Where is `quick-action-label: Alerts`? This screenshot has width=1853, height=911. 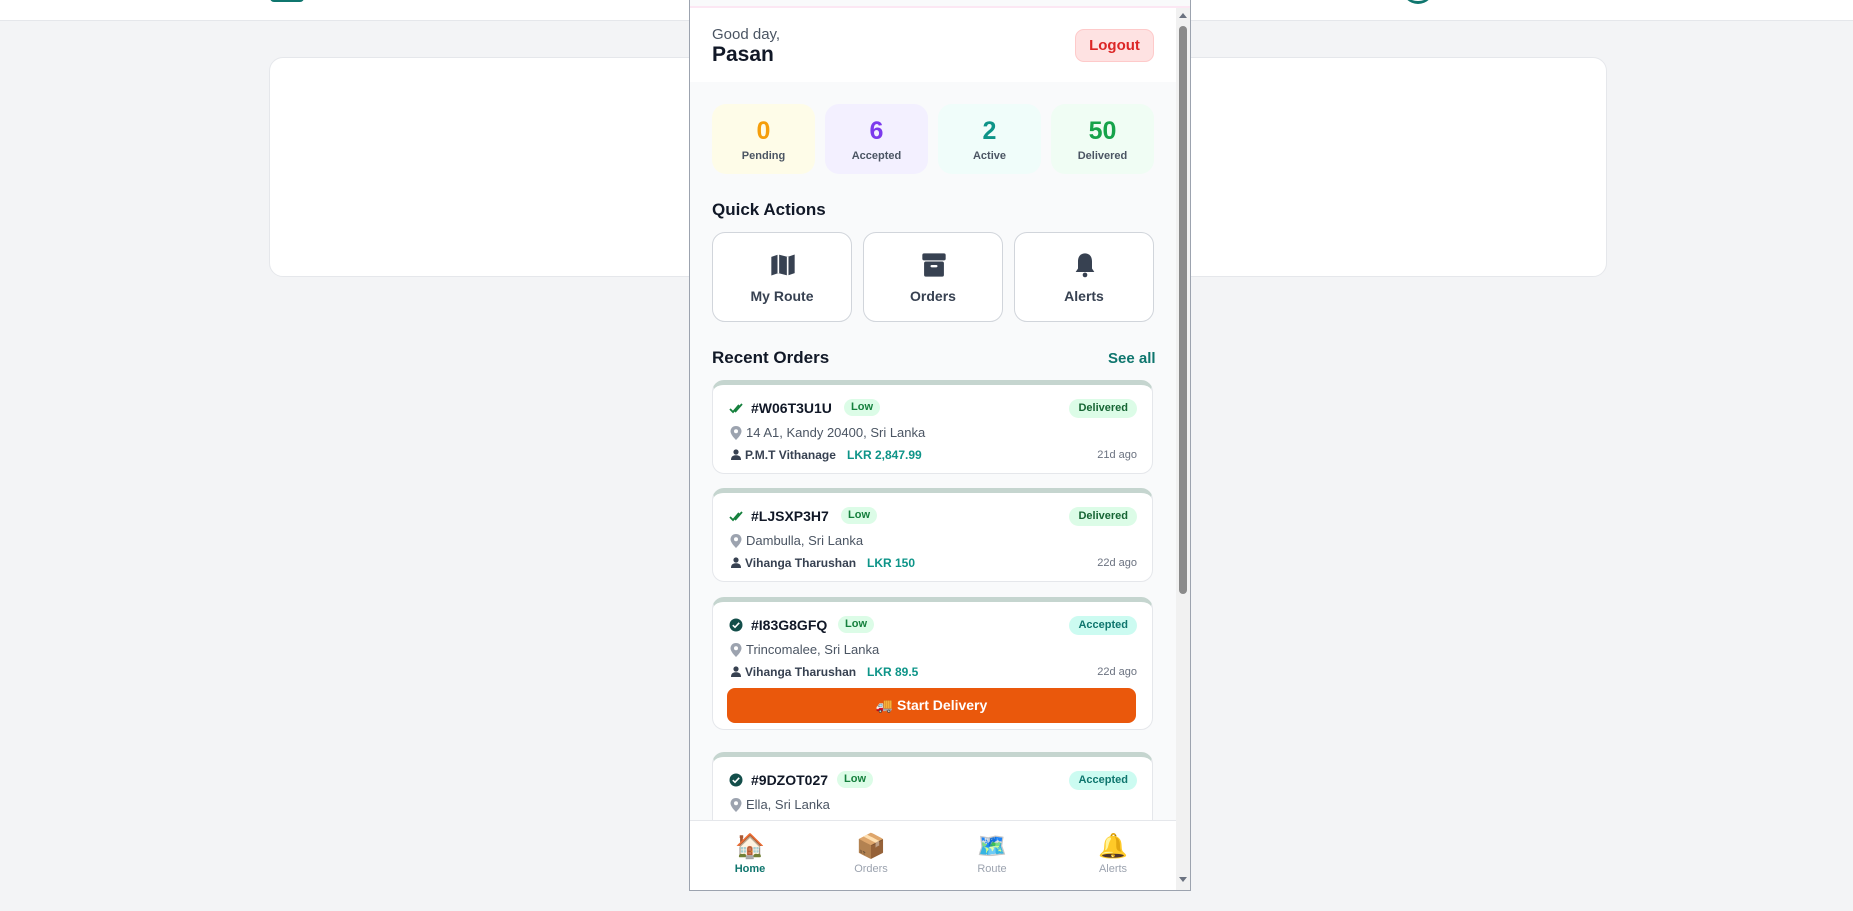
quick-action-label: Alerts is located at coordinates (1084, 296).